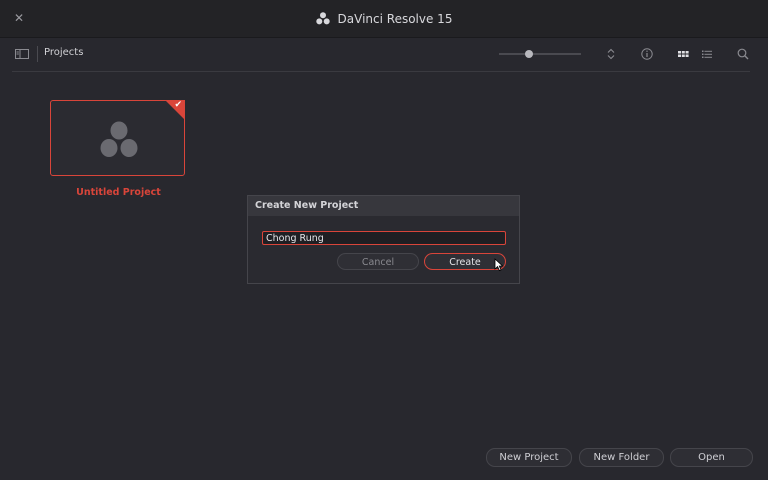 This screenshot has width=768, height=480. What do you see at coordinates (63, 52) in the screenshot?
I see `breadcrumb: Projects` at bounding box center [63, 52].